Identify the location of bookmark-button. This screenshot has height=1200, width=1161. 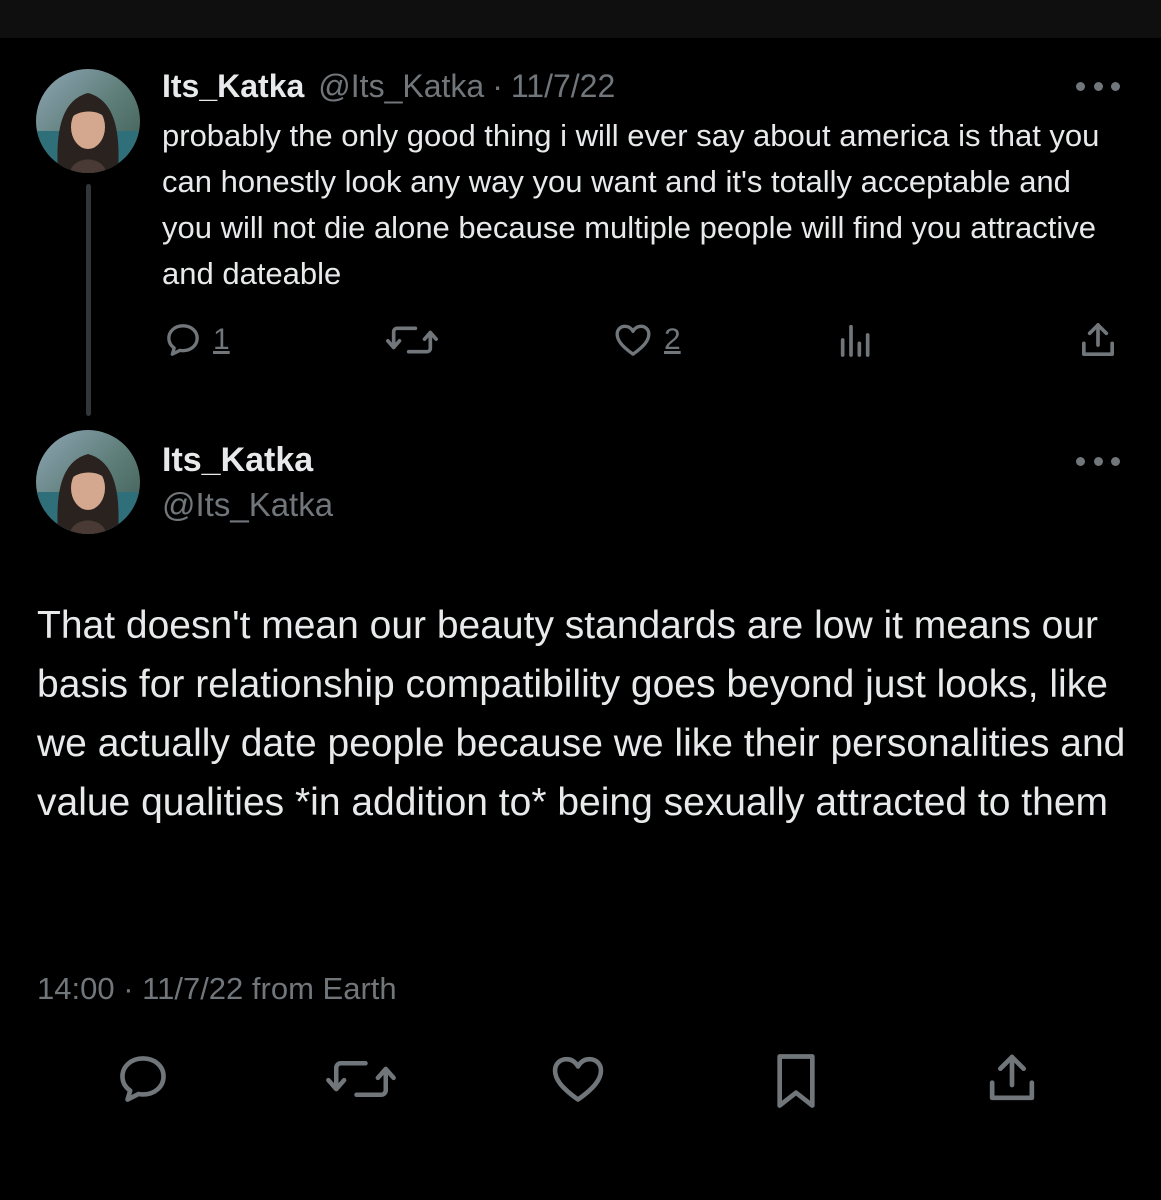
(796, 1083).